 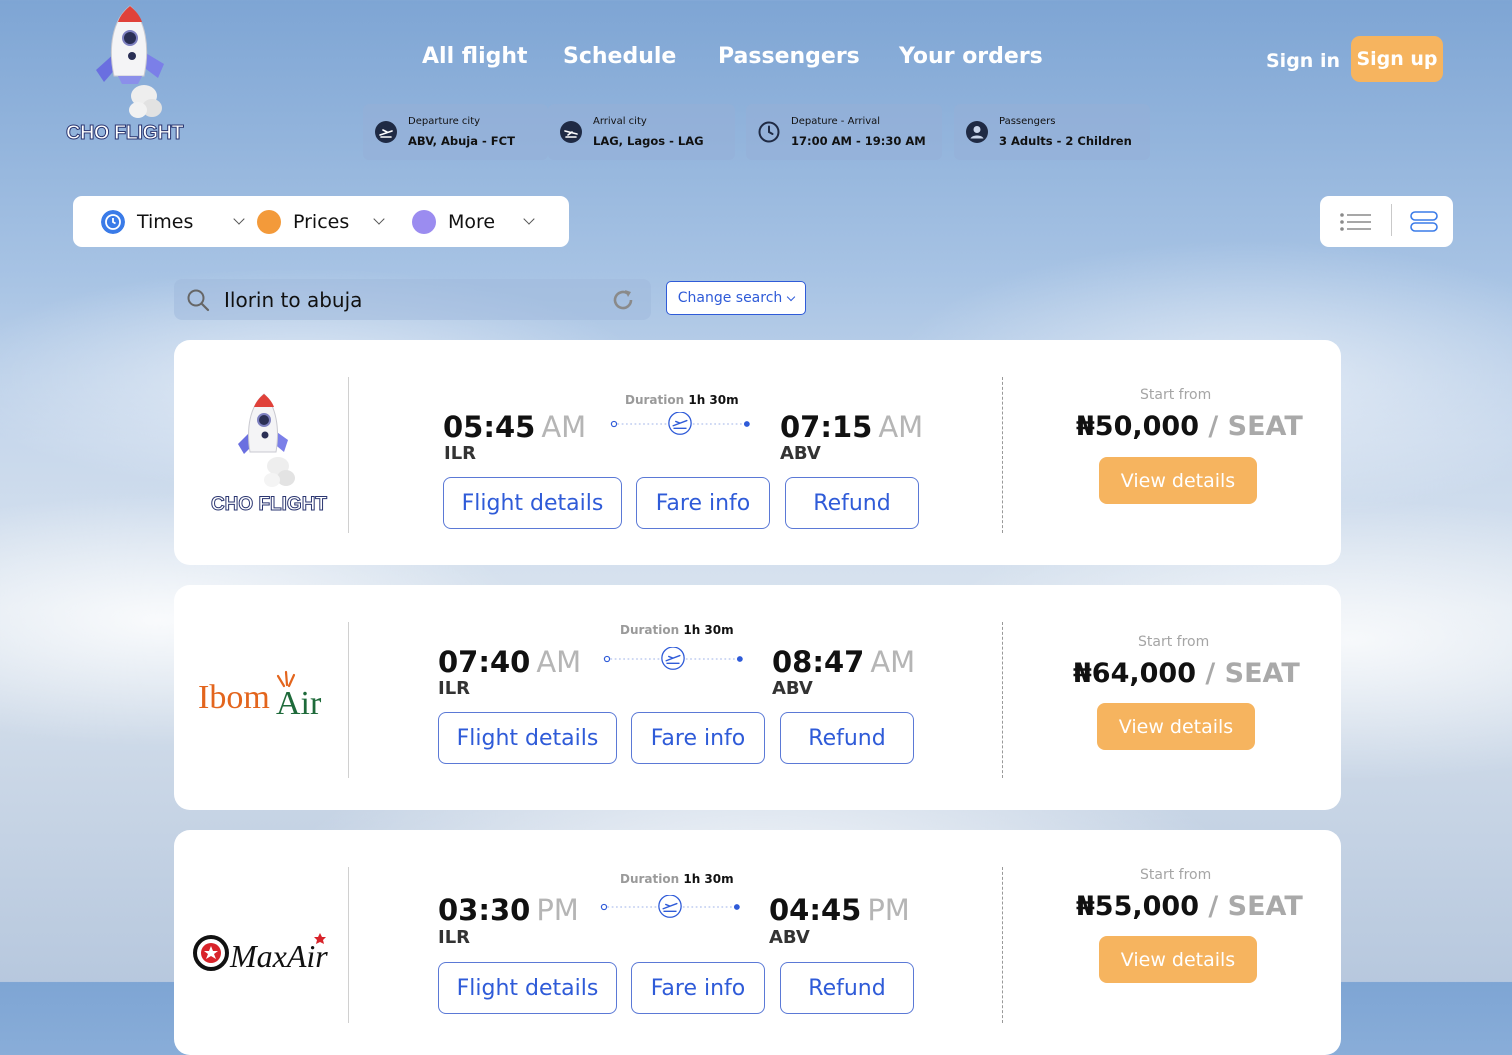 What do you see at coordinates (293, 300) in the screenshot?
I see `search-query: Ilorin to abuja` at bounding box center [293, 300].